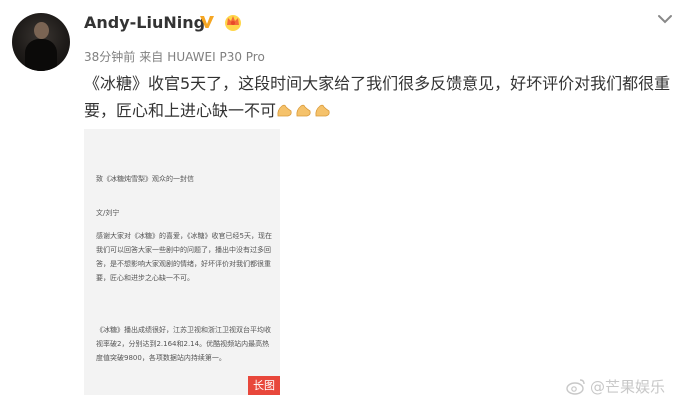 Image resolution: width=690 pixels, height=405 pixels. Describe the element at coordinates (233, 22) in the screenshot. I see `crown-member-icon` at that location.